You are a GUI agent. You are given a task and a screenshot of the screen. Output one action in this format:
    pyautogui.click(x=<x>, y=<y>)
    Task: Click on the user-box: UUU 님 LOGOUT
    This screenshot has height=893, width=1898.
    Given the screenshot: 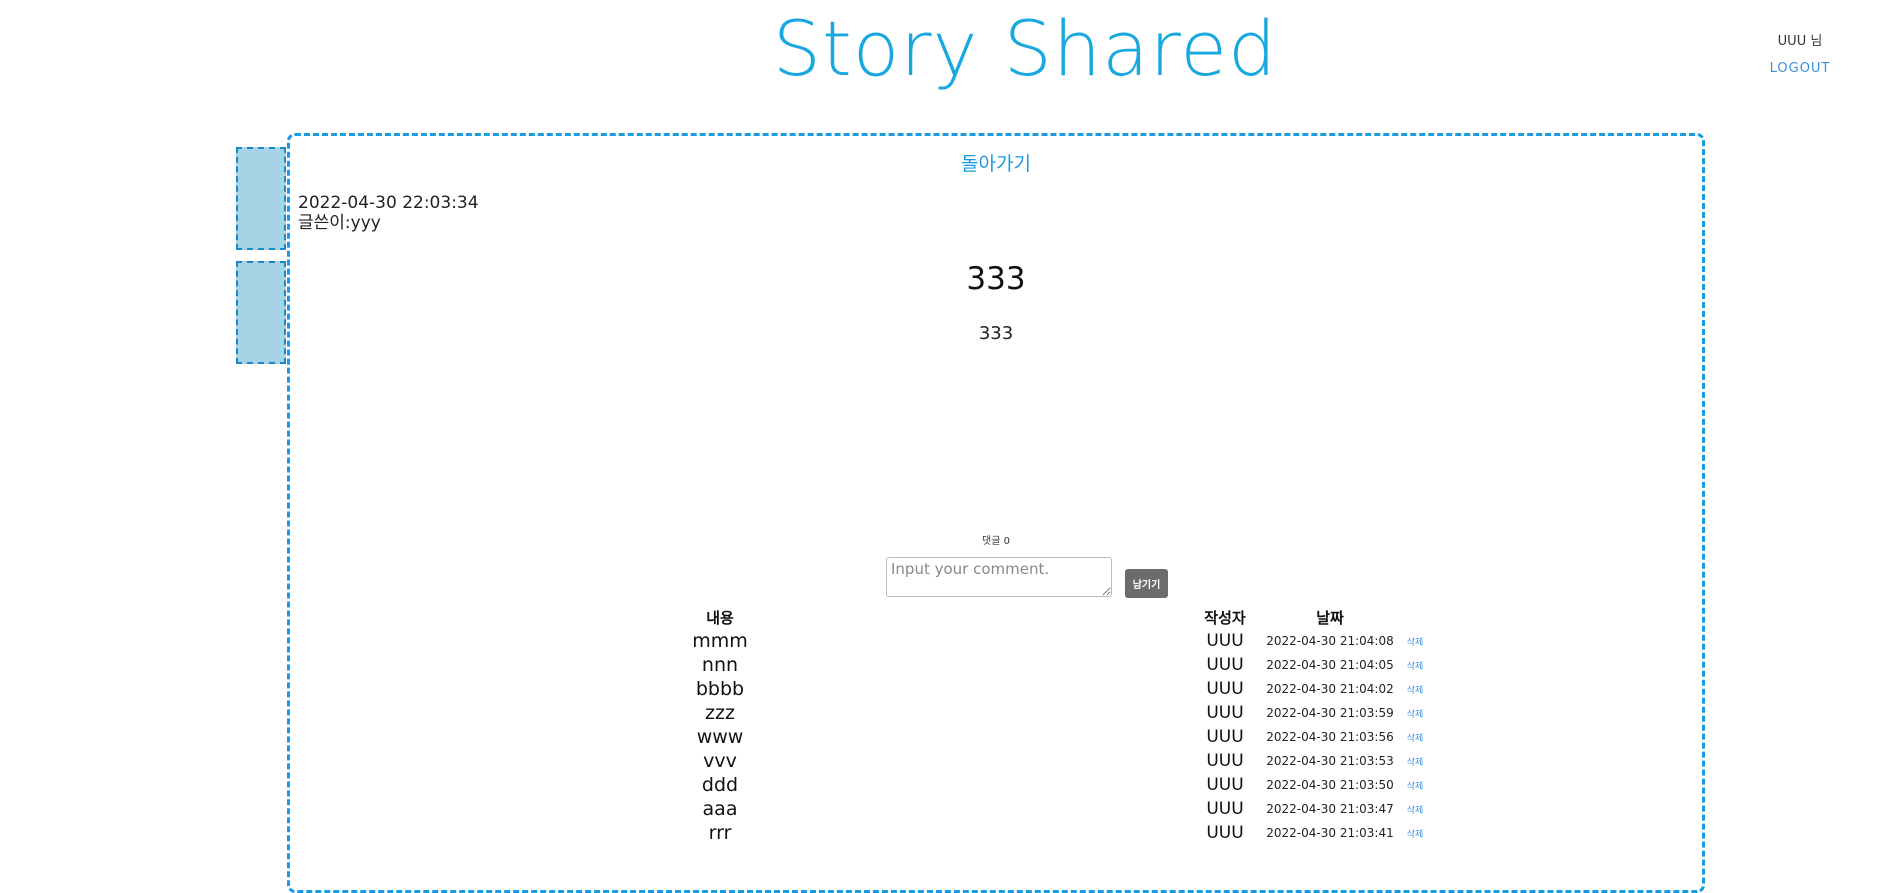 What is the action you would take?
    pyautogui.click(x=1800, y=53)
    